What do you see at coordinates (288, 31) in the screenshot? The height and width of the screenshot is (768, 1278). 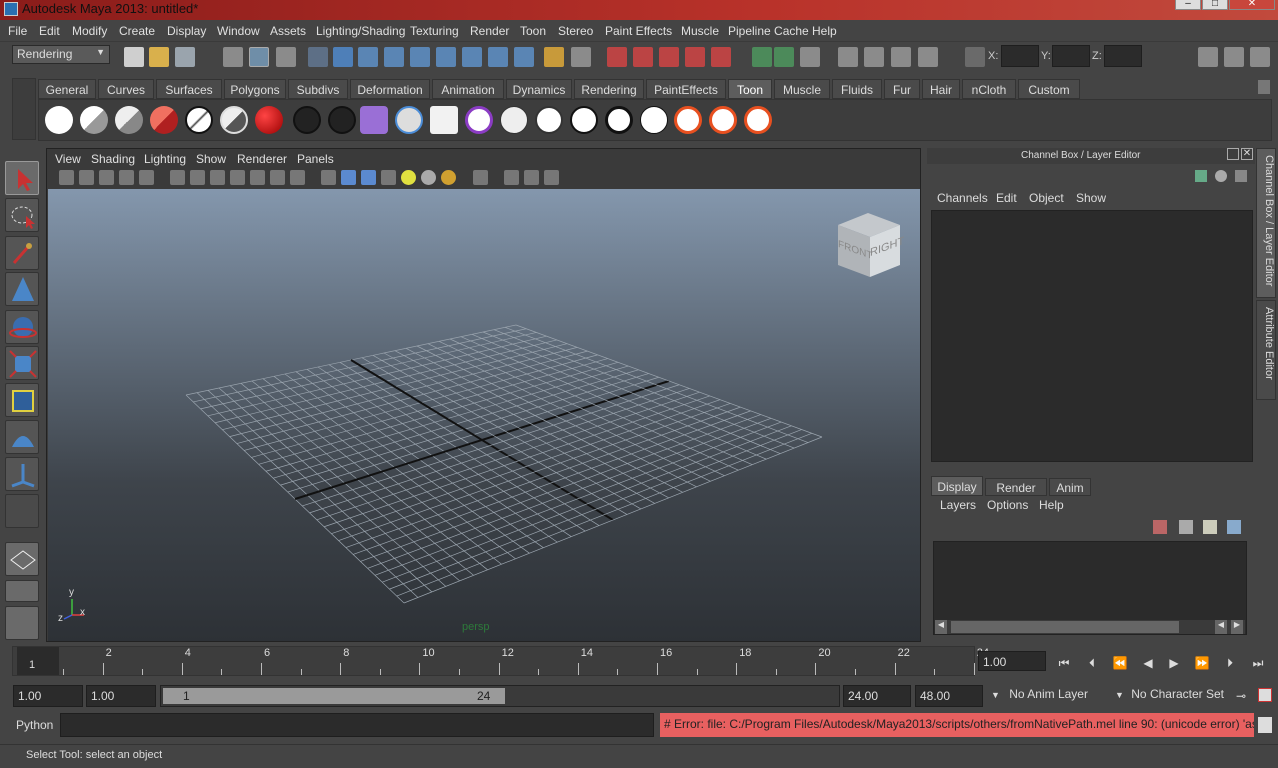 I see `menu-assets: Assets` at bounding box center [288, 31].